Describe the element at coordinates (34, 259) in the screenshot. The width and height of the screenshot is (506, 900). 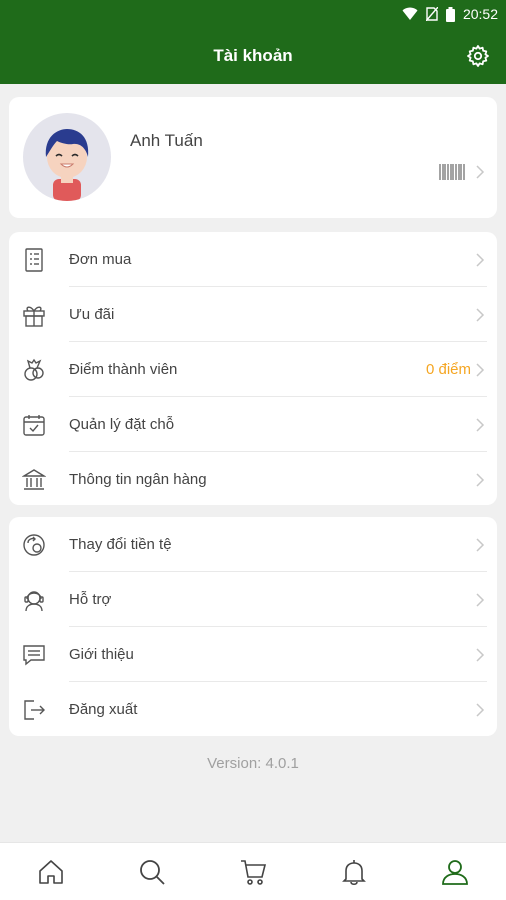
I see `receipt-icon` at that location.